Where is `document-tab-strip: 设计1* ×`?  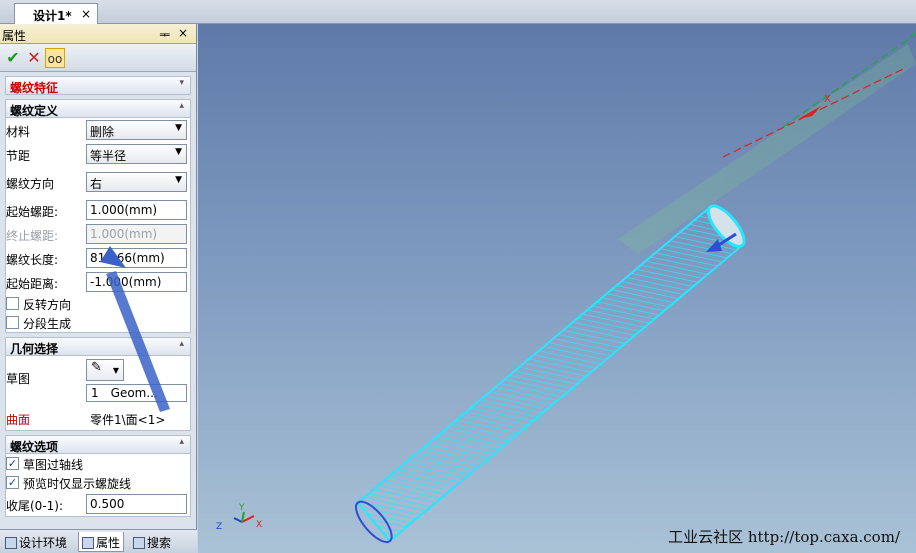
document-tab-strip: 设计1* × is located at coordinates (458, 12).